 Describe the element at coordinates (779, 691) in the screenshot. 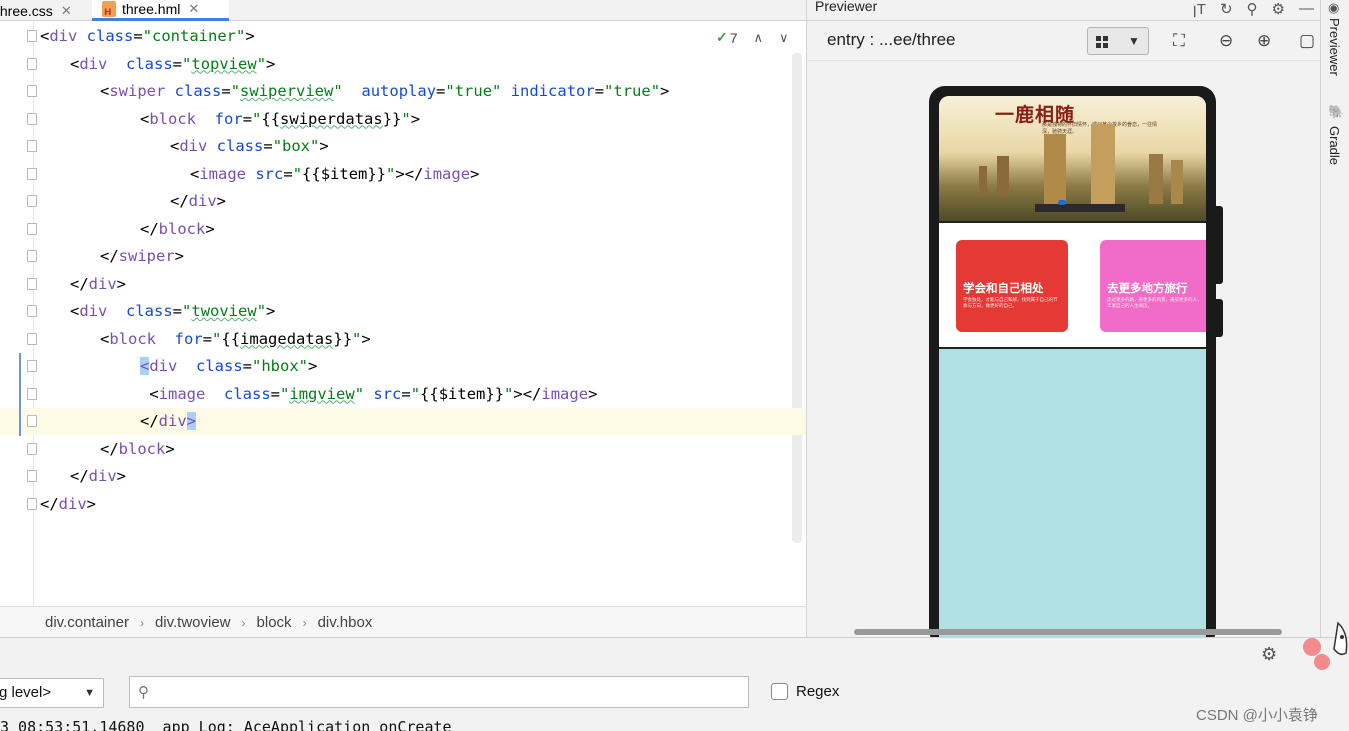

I see `regex-checkbox` at that location.